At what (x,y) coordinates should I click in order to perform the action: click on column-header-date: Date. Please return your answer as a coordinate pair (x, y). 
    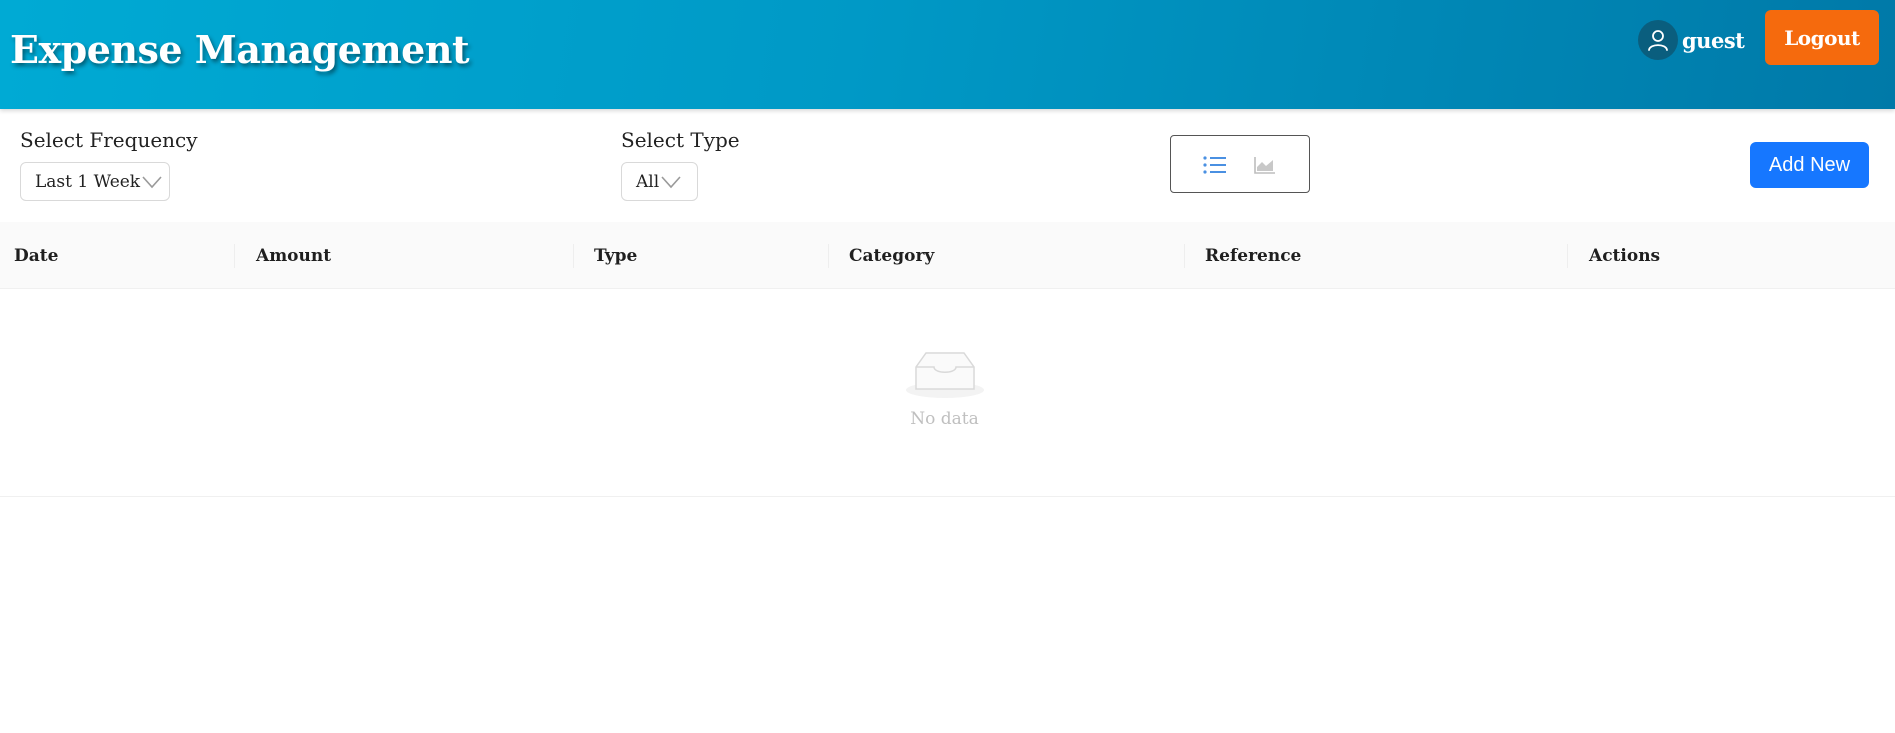
    Looking at the image, I should click on (36, 255).